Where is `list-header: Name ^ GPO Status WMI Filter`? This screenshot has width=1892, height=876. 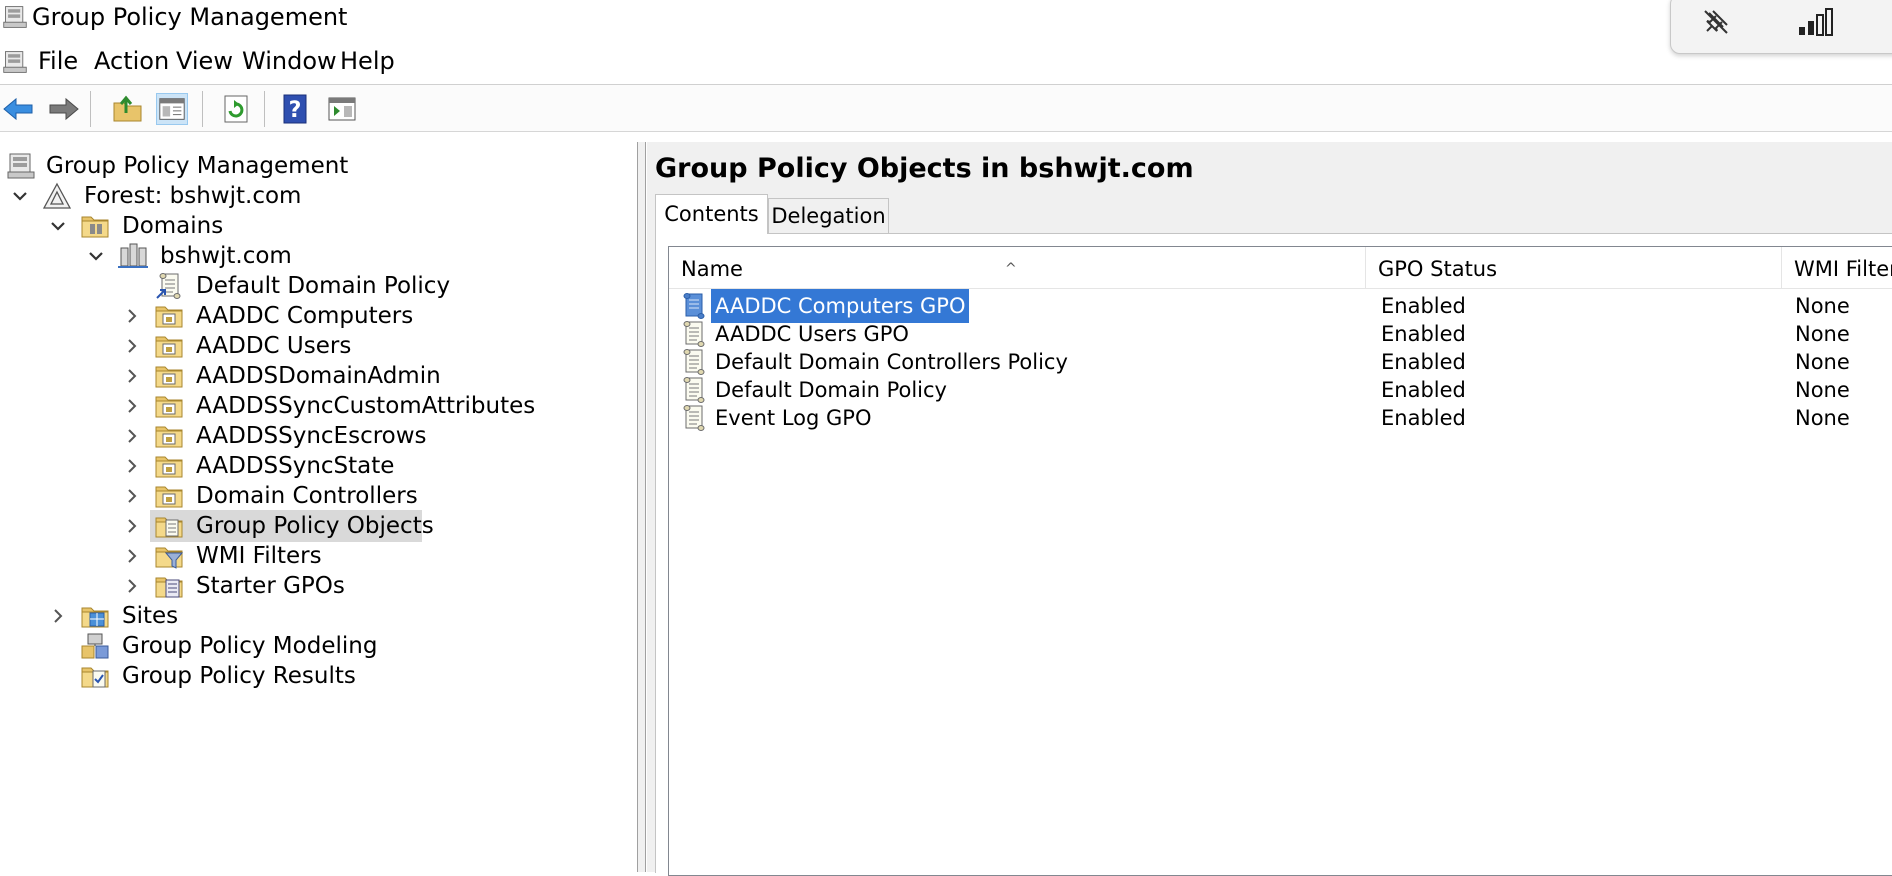
list-header: Name ^ GPO Status WMI Filter is located at coordinates (1280, 268).